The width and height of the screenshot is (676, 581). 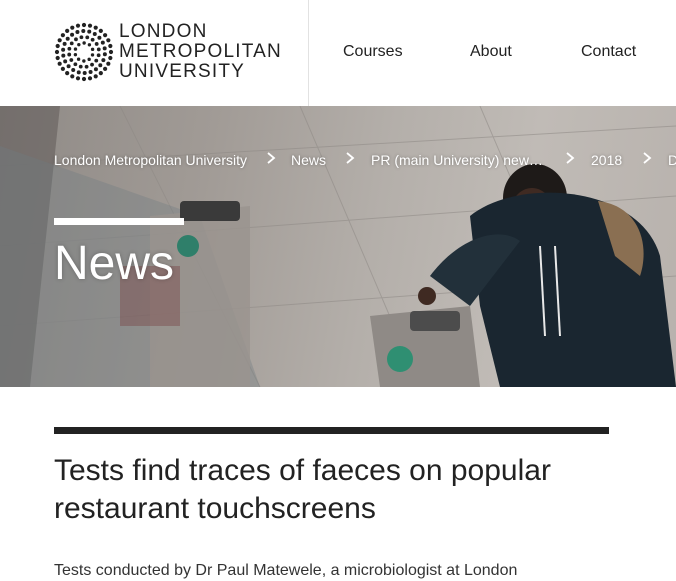 What do you see at coordinates (308, 160) in the screenshot?
I see `breadcrumb-news: News` at bounding box center [308, 160].